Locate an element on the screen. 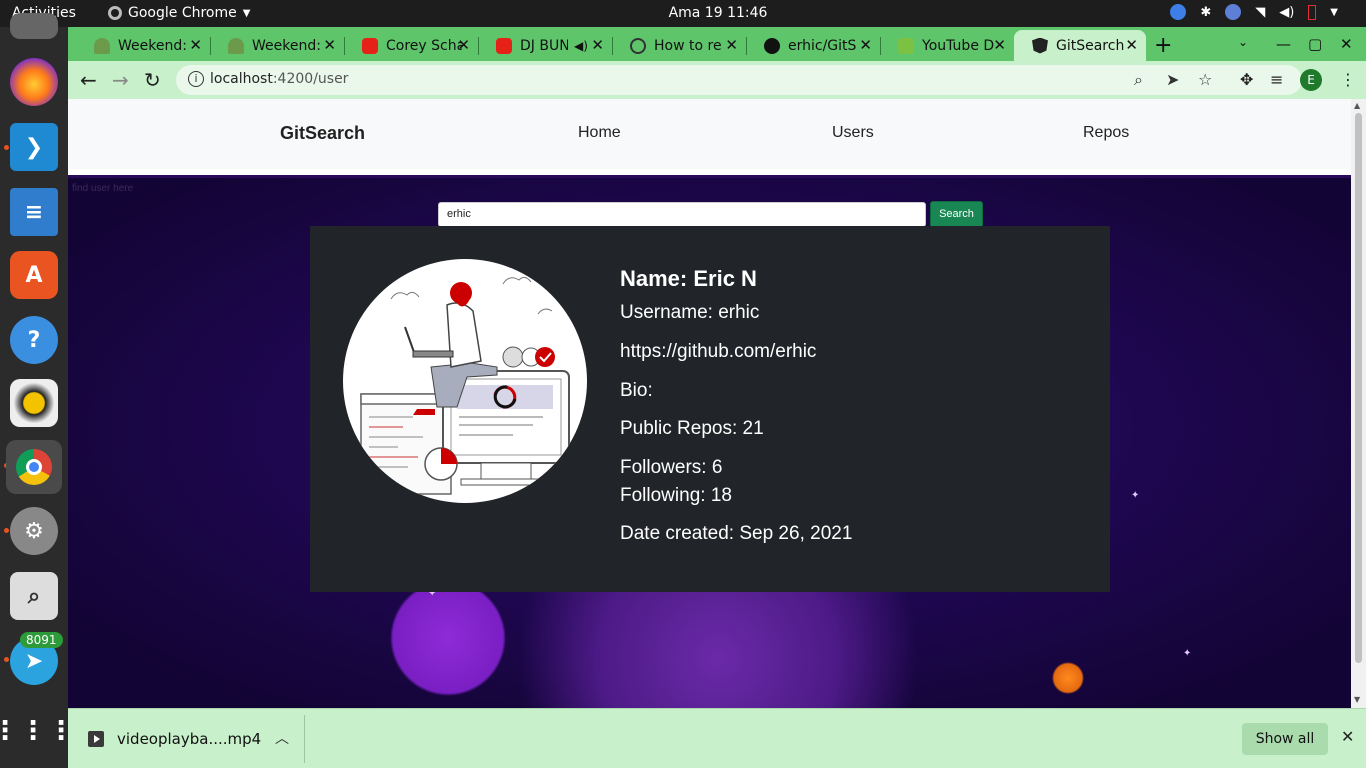 The image size is (1366, 768). star-decoration: ✦ is located at coordinates (1135, 495).